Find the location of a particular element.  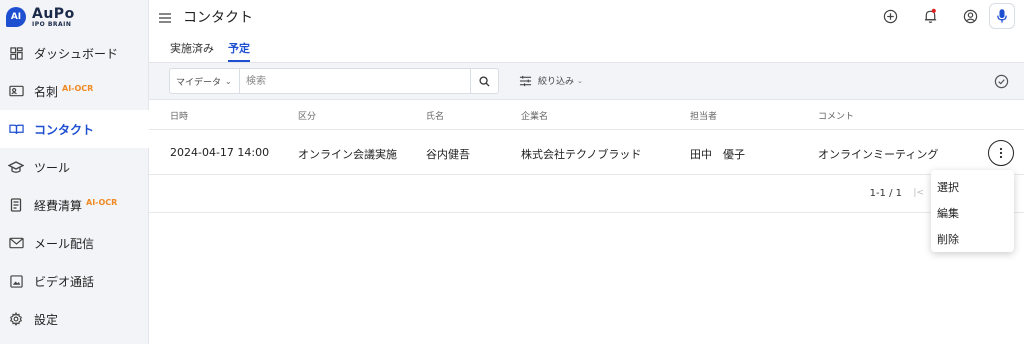

mail-icon is located at coordinates (16, 243).